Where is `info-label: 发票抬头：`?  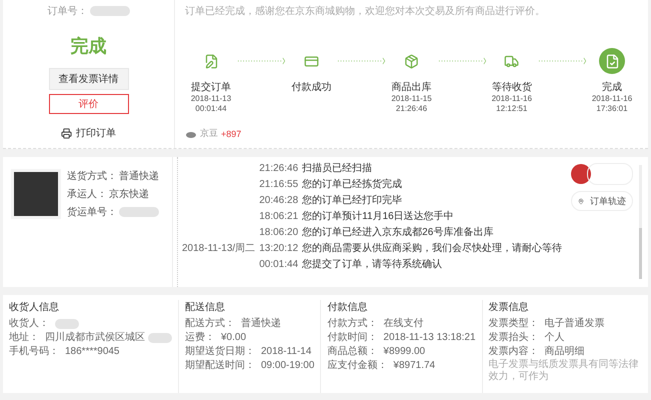 info-label: 发票抬头： is located at coordinates (513, 337).